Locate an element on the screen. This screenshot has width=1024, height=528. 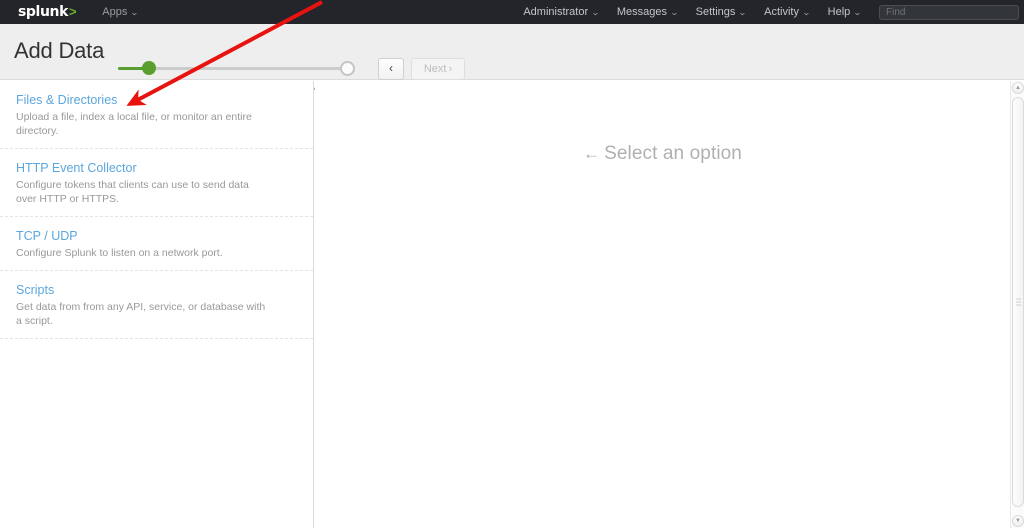
empty-state-message: ← Select an option is located at coordinates (662, 154).